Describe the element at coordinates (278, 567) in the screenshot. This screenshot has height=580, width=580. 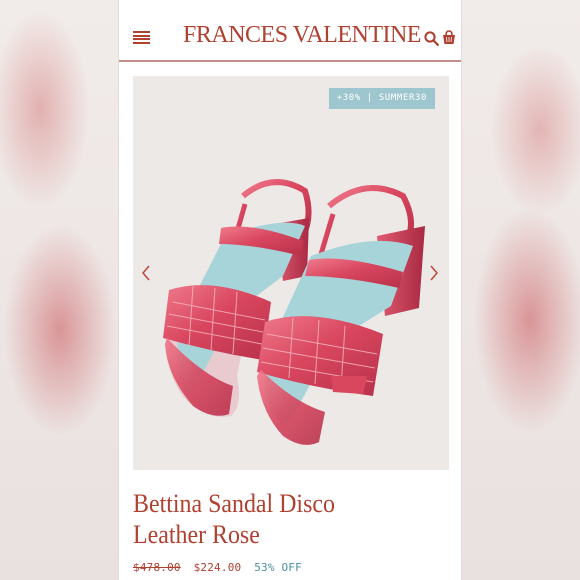
I see `discount-label: 53% OFF` at that location.